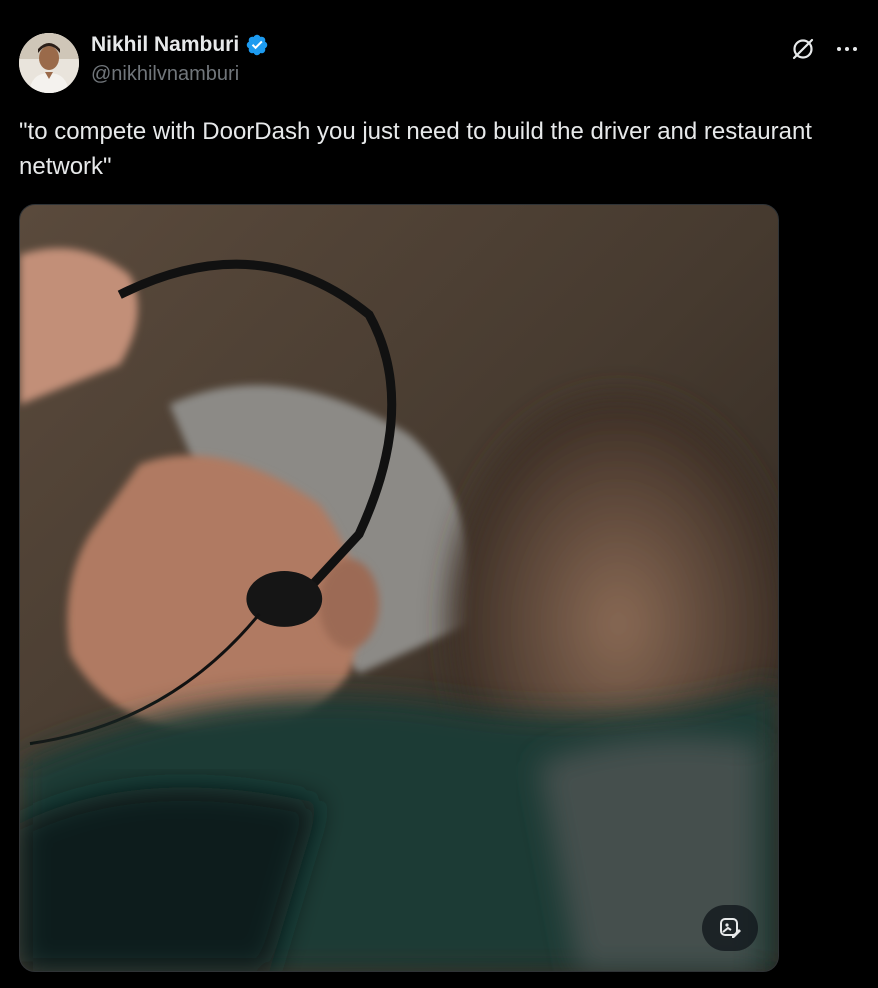  I want to click on image-edit-icon, so click(730, 928).